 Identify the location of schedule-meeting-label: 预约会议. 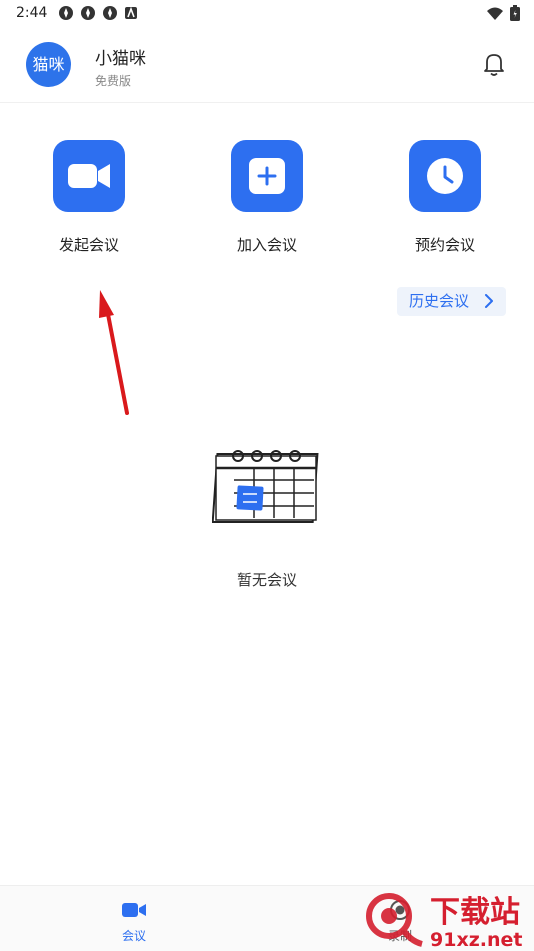
(444, 245).